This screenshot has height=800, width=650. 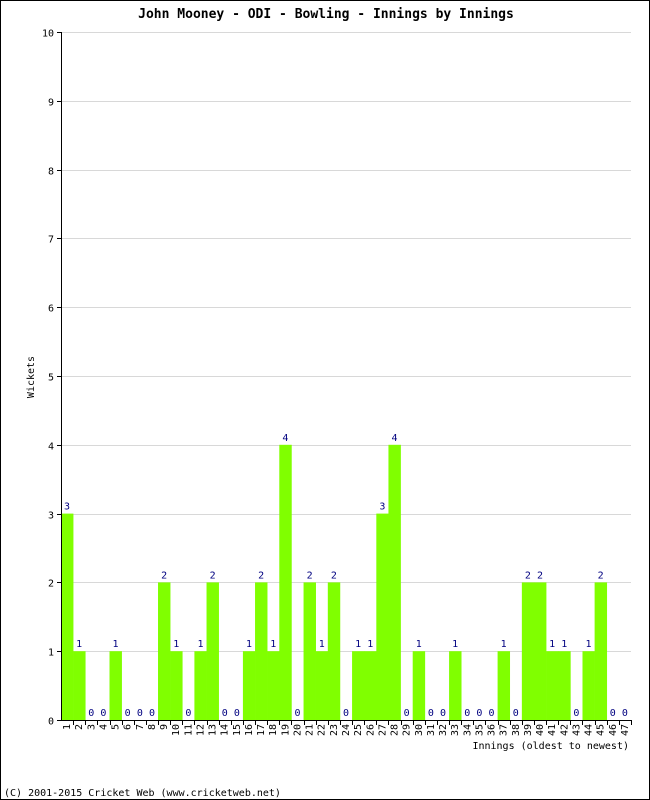 I want to click on x-tick-label: 43, so click(x=576, y=730).